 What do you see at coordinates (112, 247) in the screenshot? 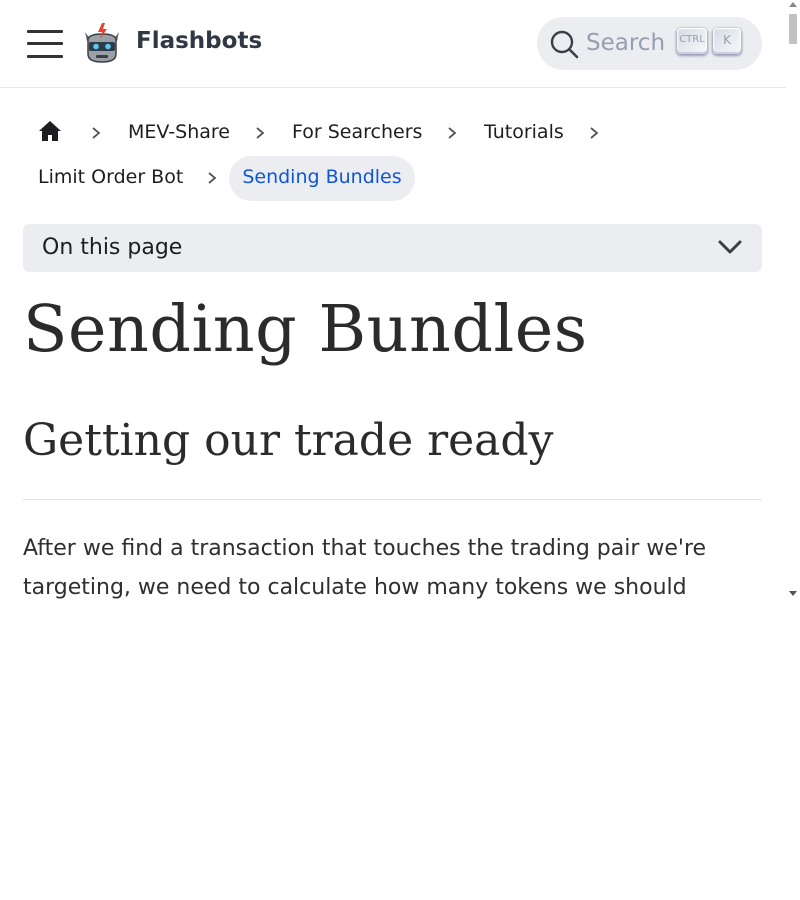
I see `toc-label: On this page` at bounding box center [112, 247].